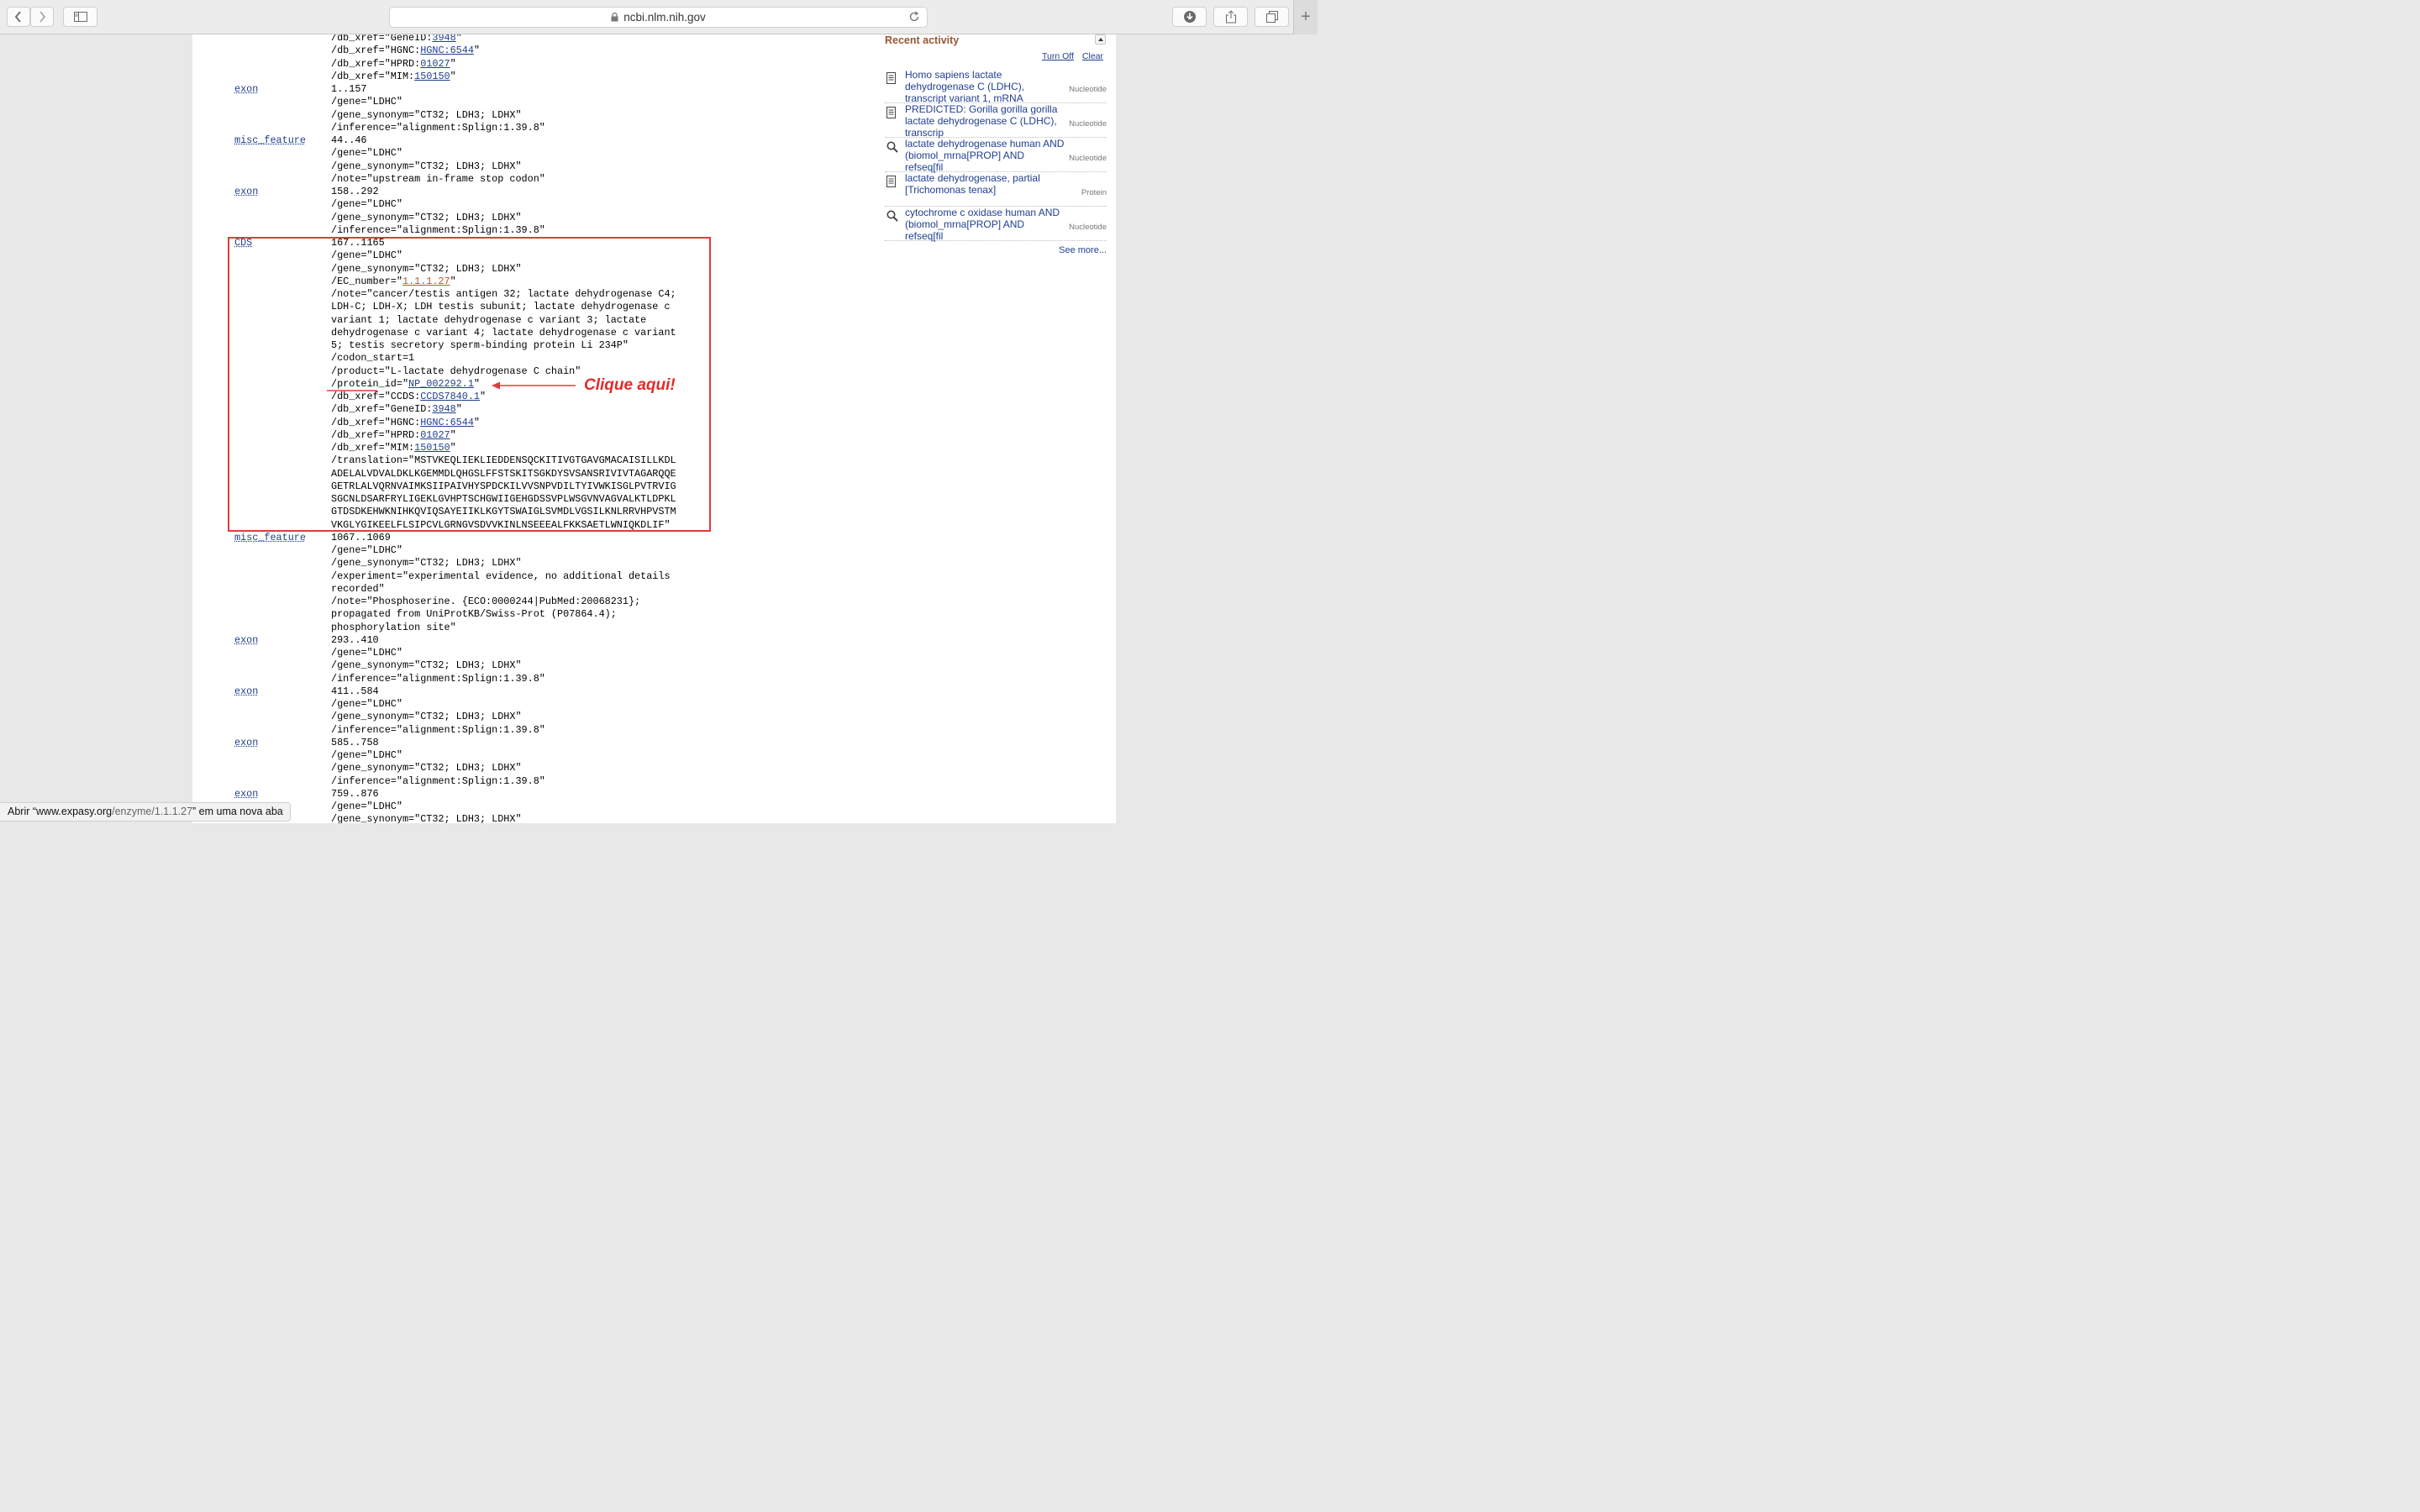 The height and width of the screenshot is (1512, 2420). What do you see at coordinates (355, 794) in the screenshot?
I see `feature-location: 759..876` at bounding box center [355, 794].